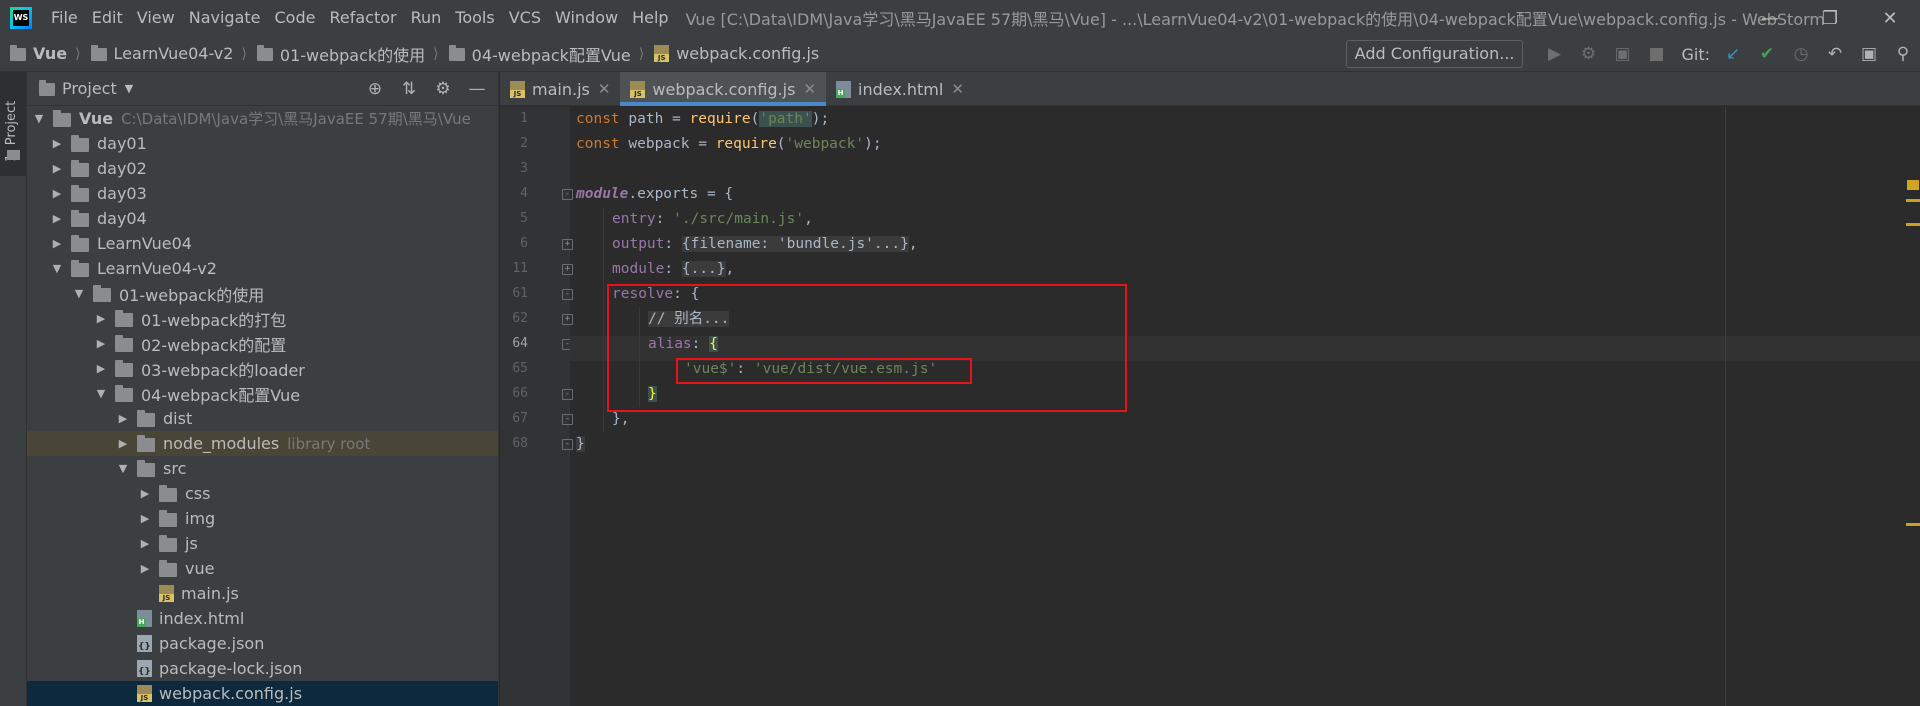 The image size is (1920, 706). What do you see at coordinates (731, 53) in the screenshot?
I see `breadcrumb-webpack-config: webpack.config.js` at bounding box center [731, 53].